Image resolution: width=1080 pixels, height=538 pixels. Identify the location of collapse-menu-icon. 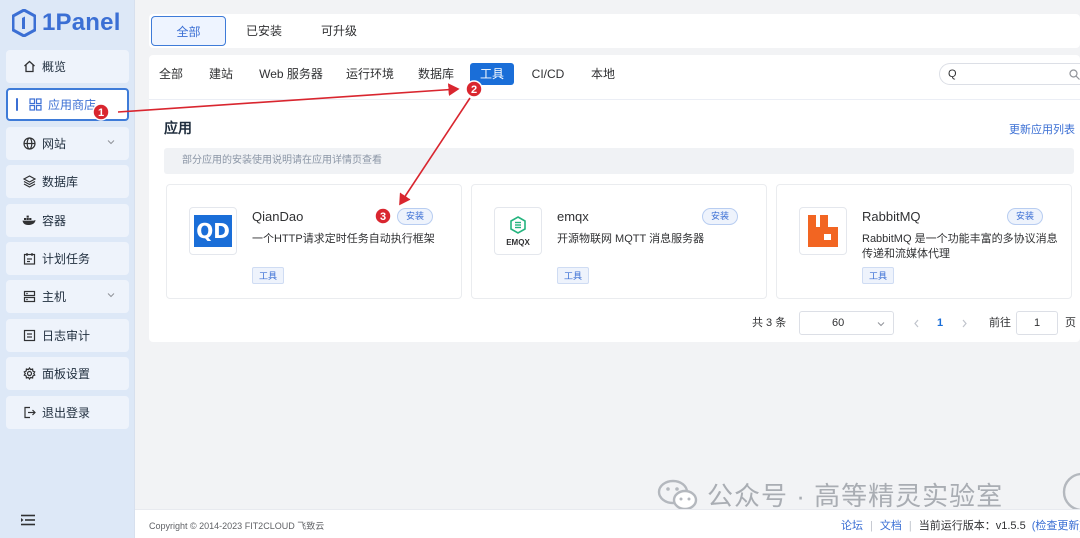
(28, 520).